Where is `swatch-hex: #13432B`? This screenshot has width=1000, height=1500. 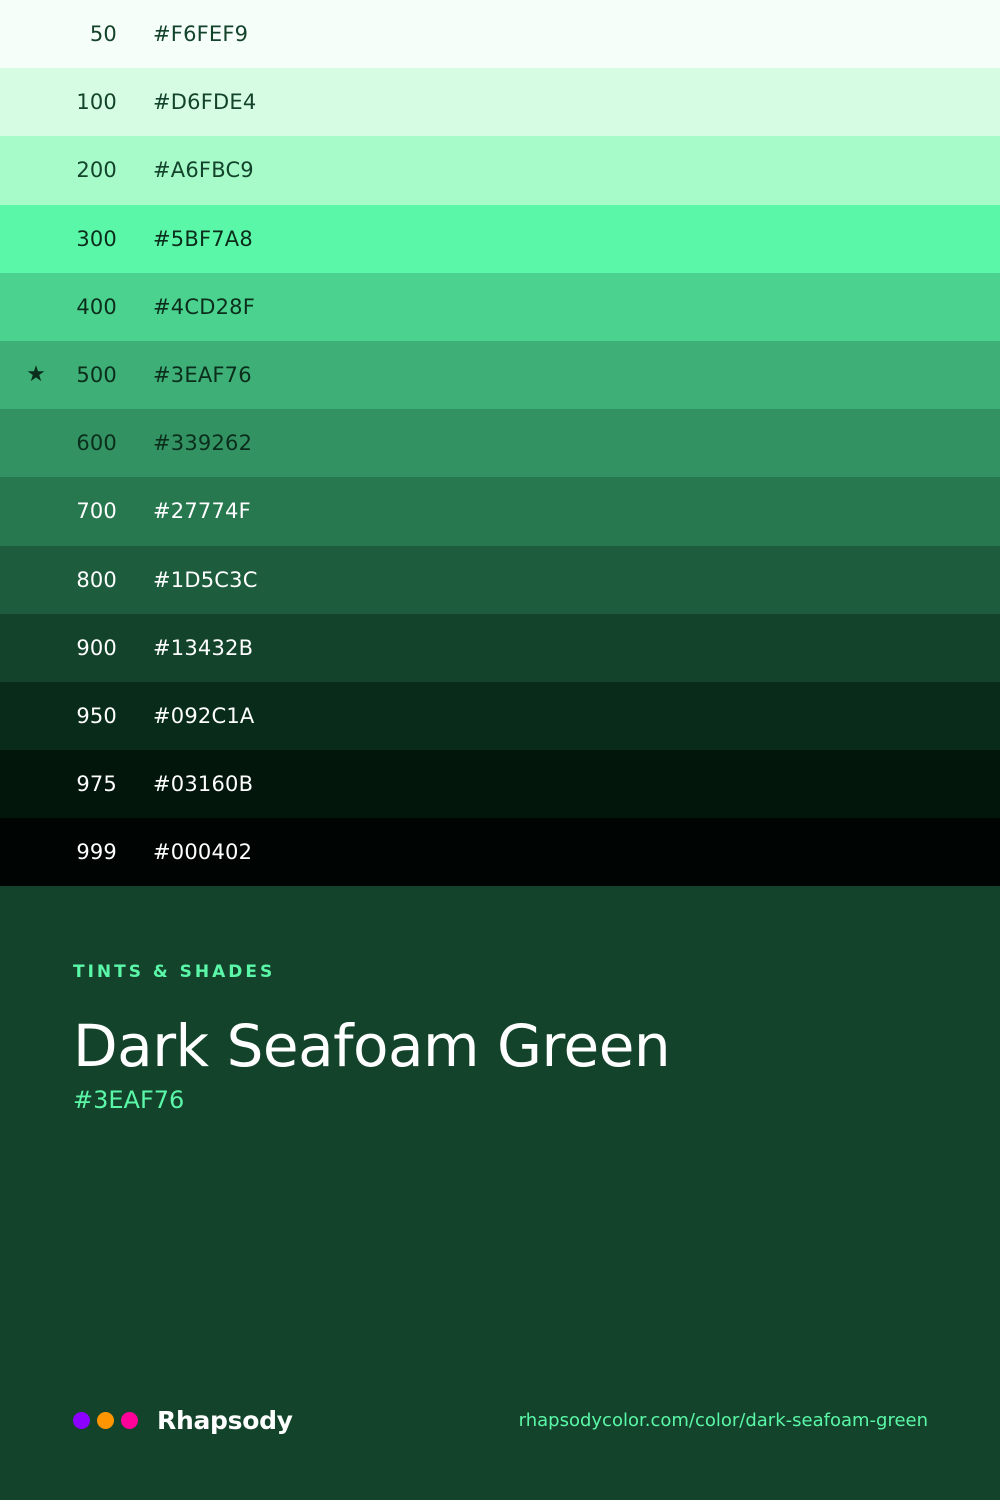 swatch-hex: #13432B is located at coordinates (203, 647).